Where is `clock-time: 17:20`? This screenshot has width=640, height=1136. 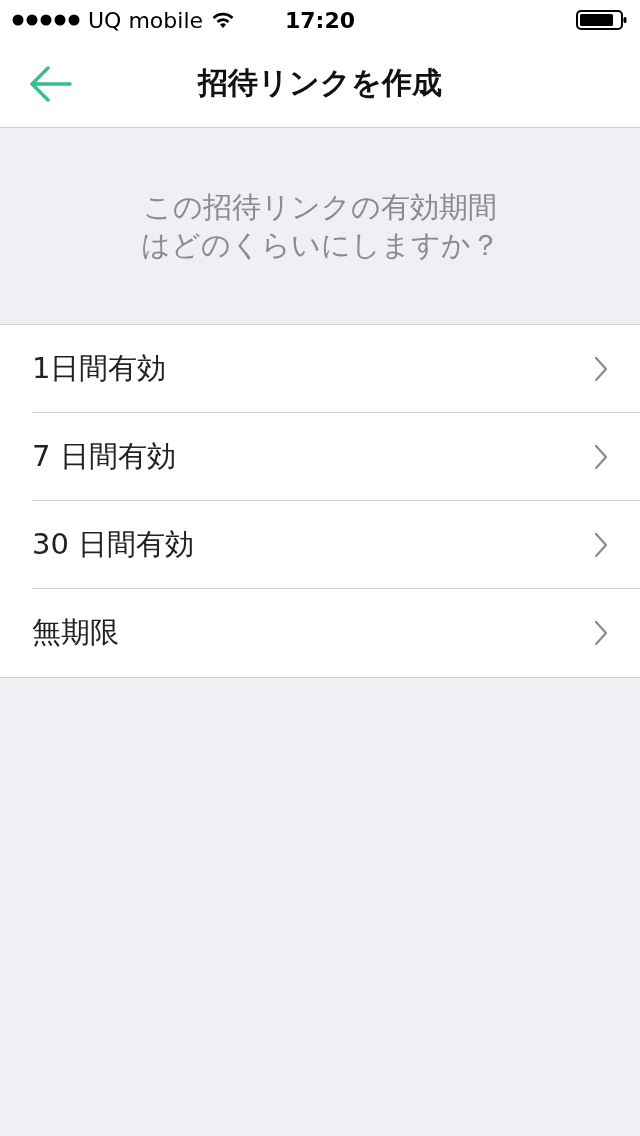
clock-time: 17:20 is located at coordinates (320, 20).